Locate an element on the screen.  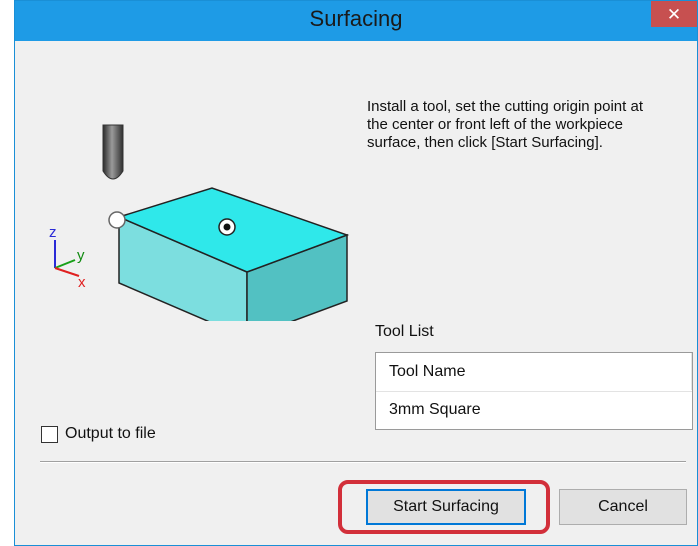
output-to-file-label: Output to file is located at coordinates (110, 434).